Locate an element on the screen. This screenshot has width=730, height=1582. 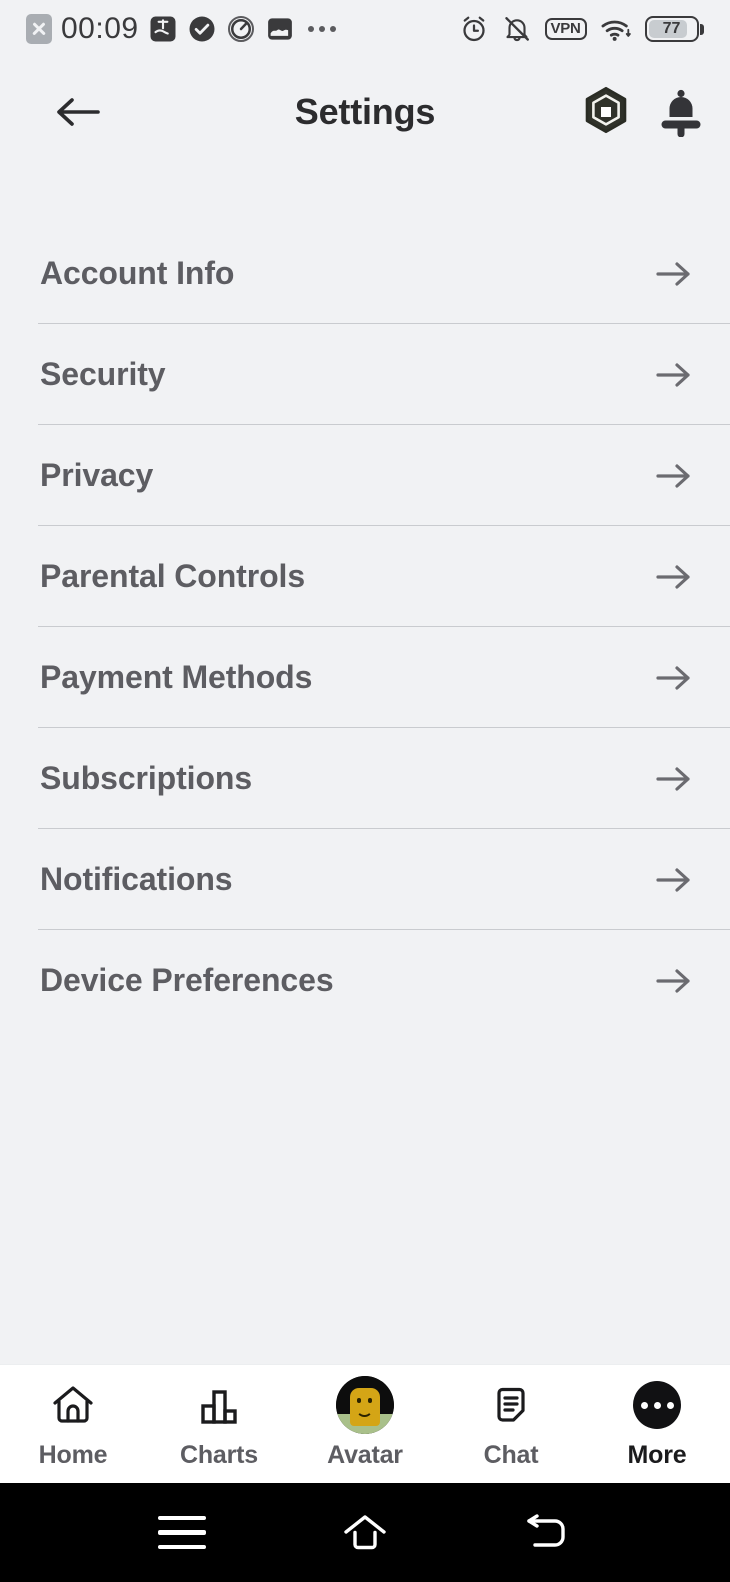
nav-item-avatar: Avatar is located at coordinates (365, 1423).